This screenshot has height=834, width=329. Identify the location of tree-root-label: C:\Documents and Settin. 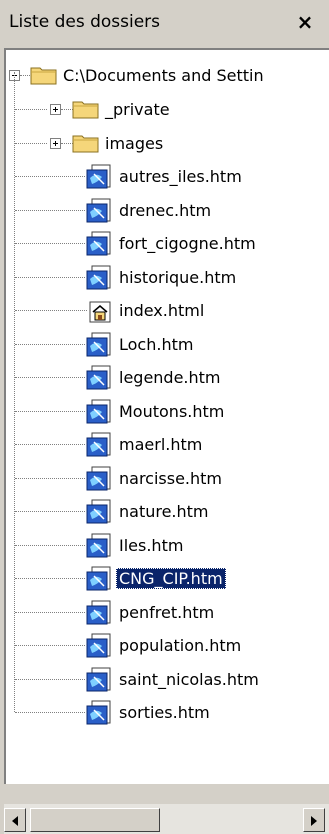
(163, 75).